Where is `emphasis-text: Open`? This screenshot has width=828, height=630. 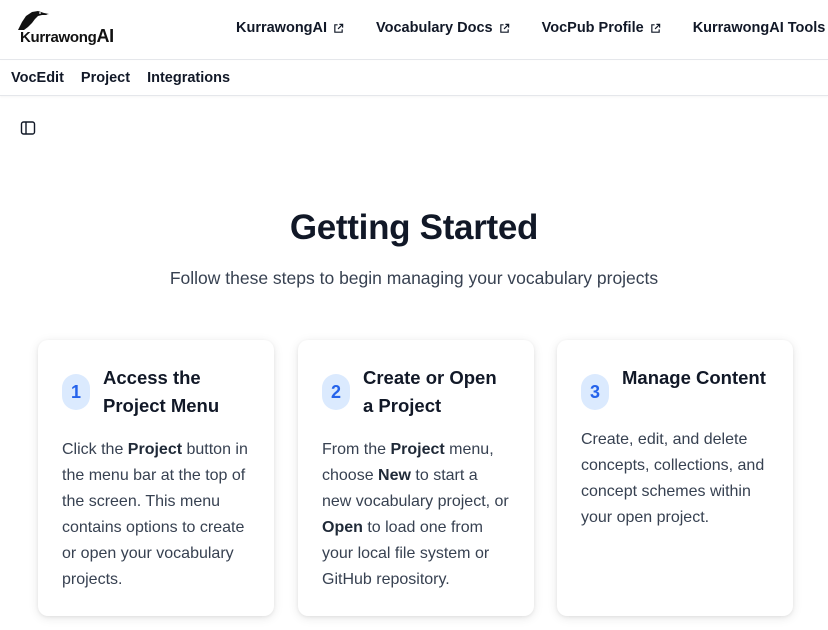 emphasis-text: Open is located at coordinates (342, 527).